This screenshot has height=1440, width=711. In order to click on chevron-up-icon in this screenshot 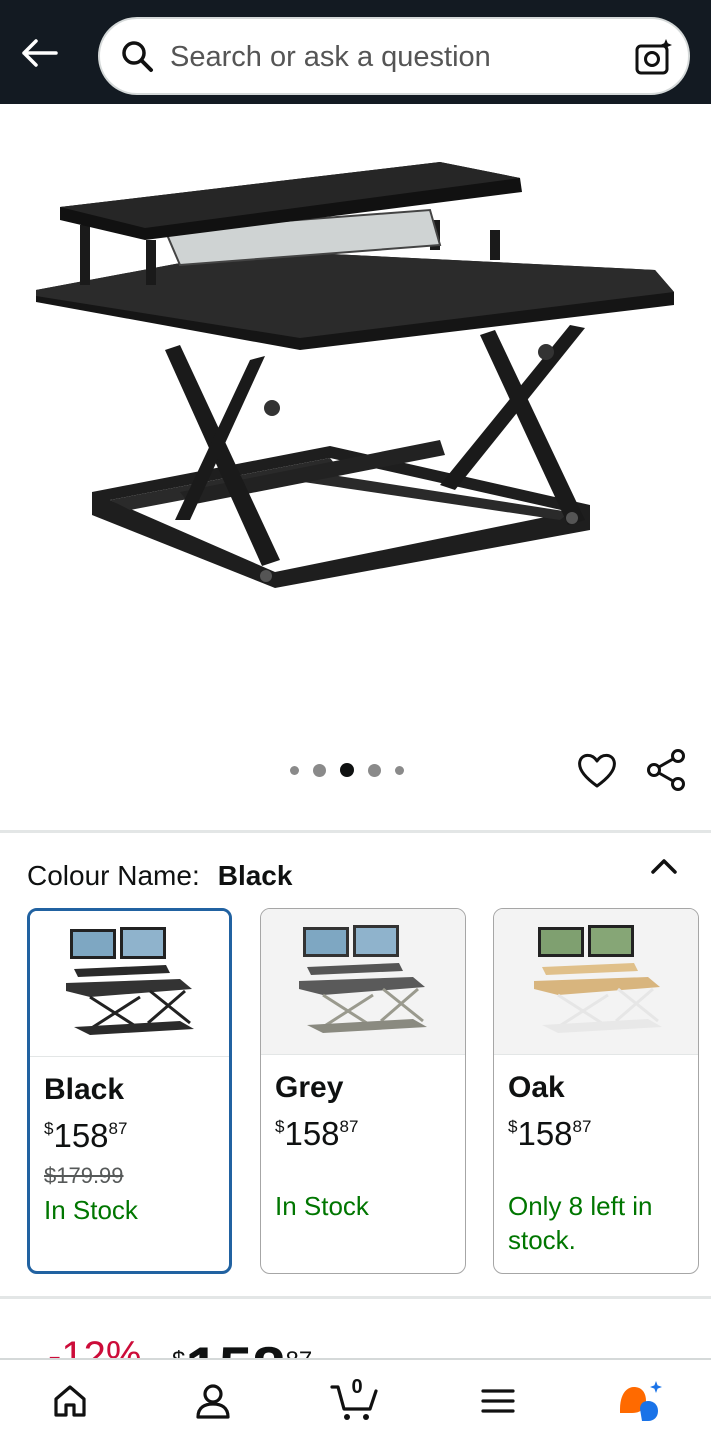, I will do `click(664, 866)`.